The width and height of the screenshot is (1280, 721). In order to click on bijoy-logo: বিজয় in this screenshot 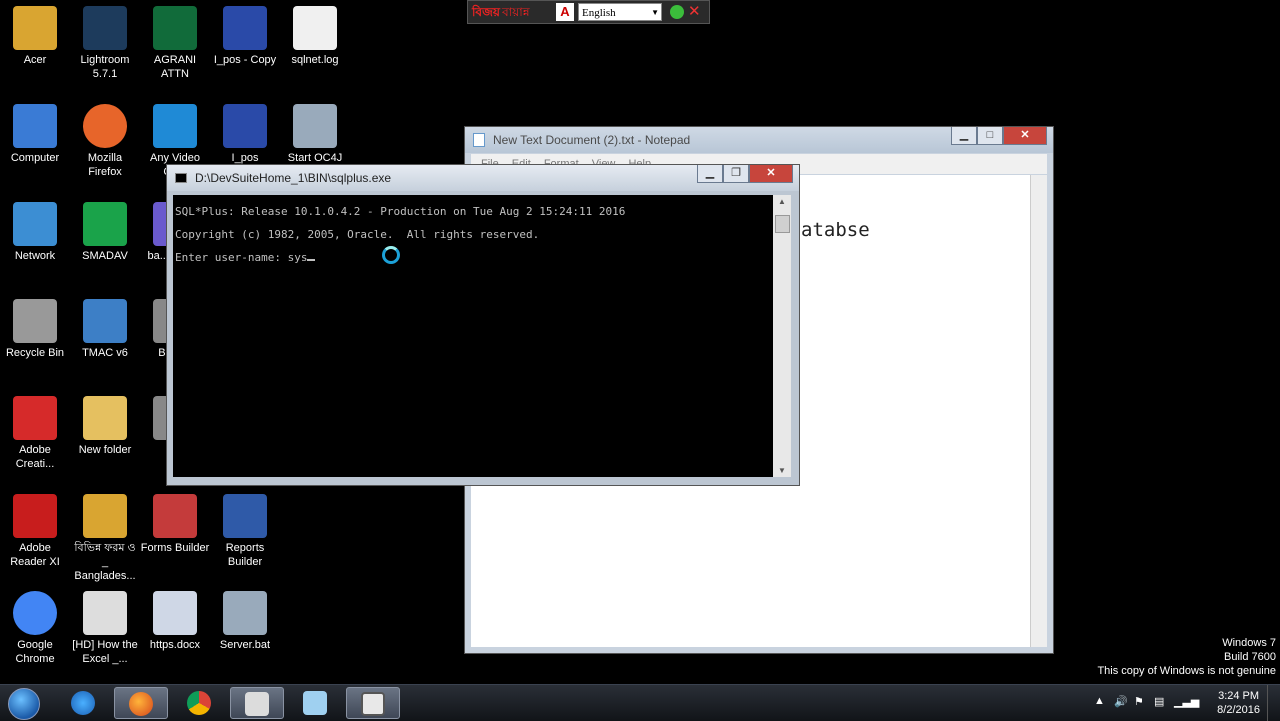, I will do `click(486, 14)`.